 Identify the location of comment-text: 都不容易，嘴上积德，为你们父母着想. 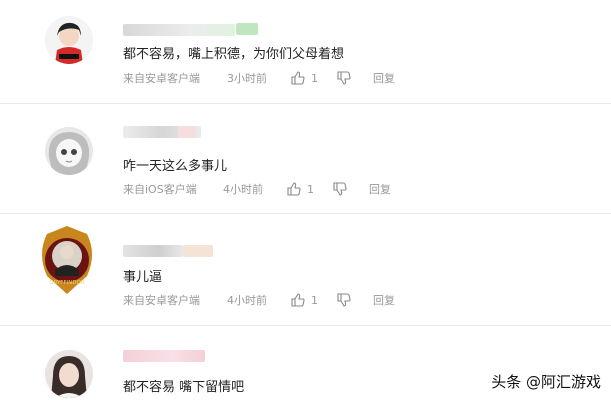
(234, 54).